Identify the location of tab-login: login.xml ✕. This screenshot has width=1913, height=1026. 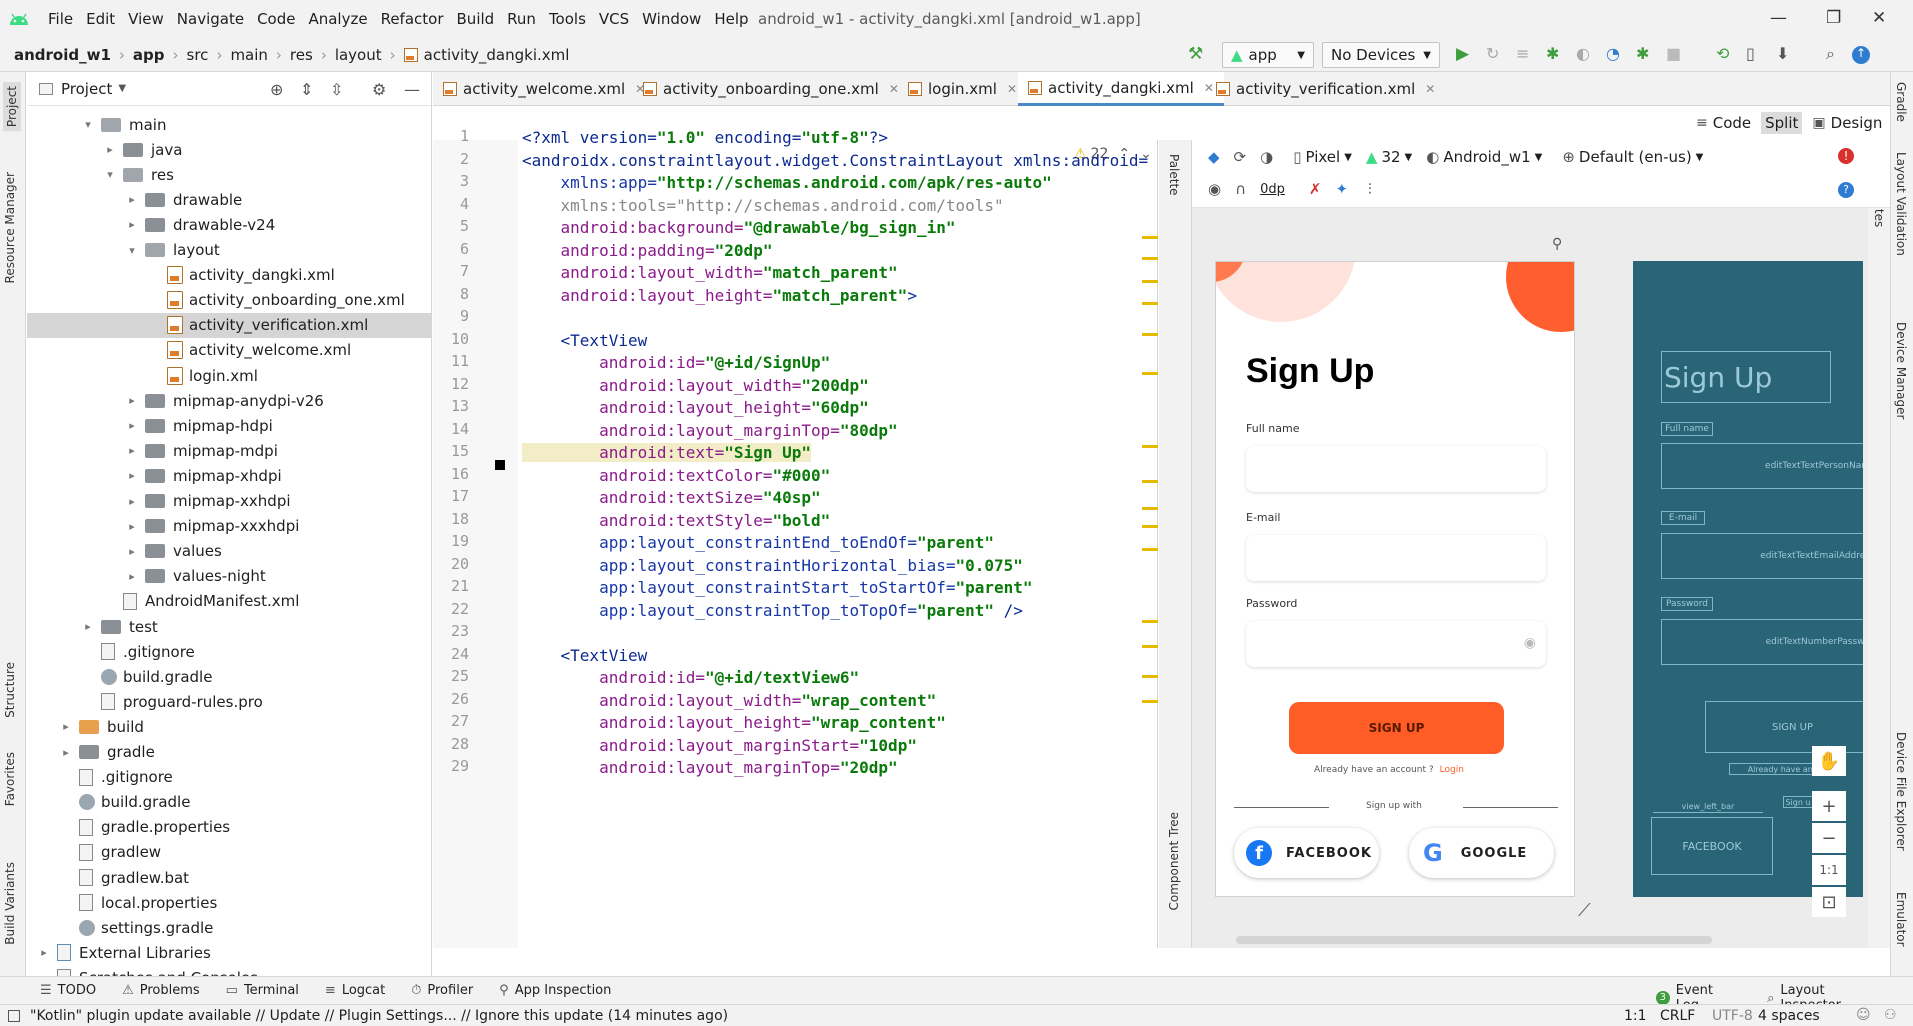
(962, 89).